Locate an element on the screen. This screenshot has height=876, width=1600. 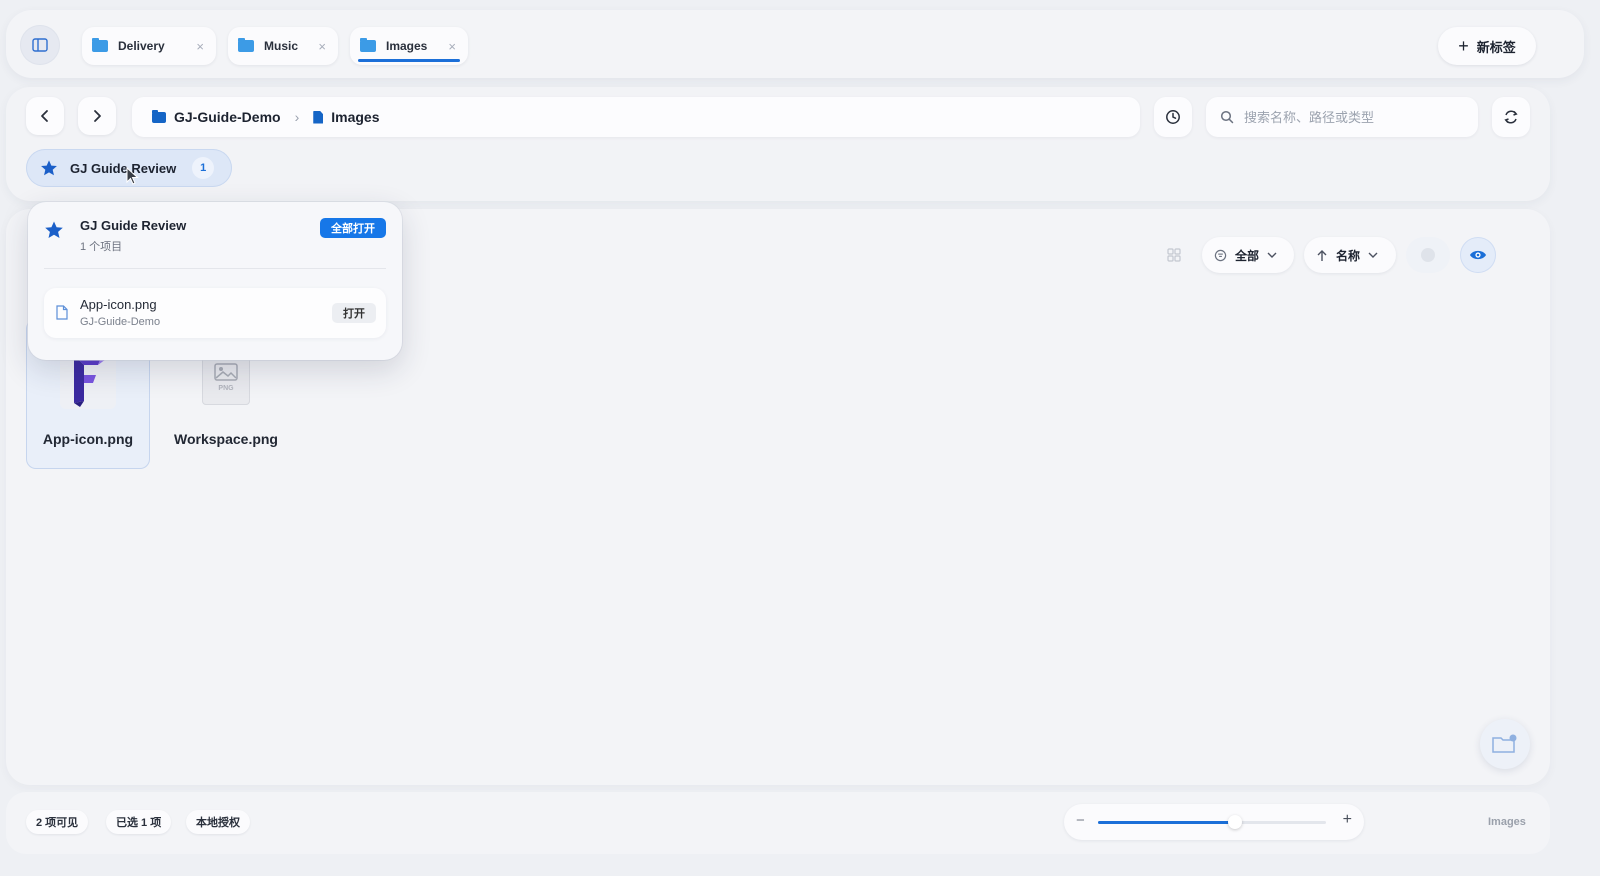
mouse-cursor-icon is located at coordinates (132, 176).